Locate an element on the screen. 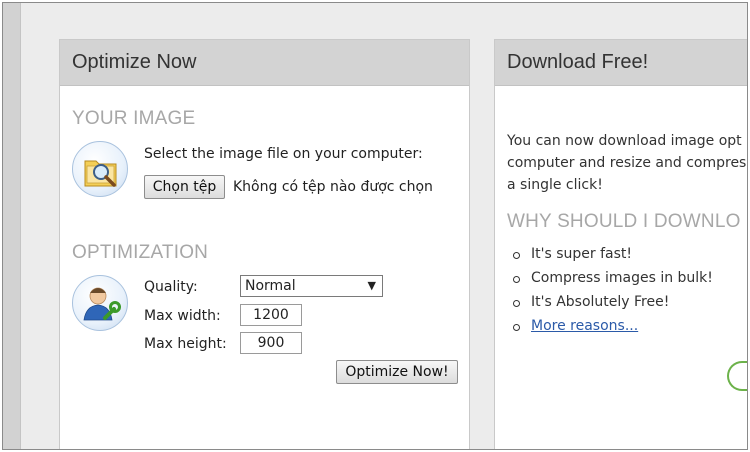 The width and height of the screenshot is (750, 452). choose-file-button: Chọn tệp is located at coordinates (184, 187).